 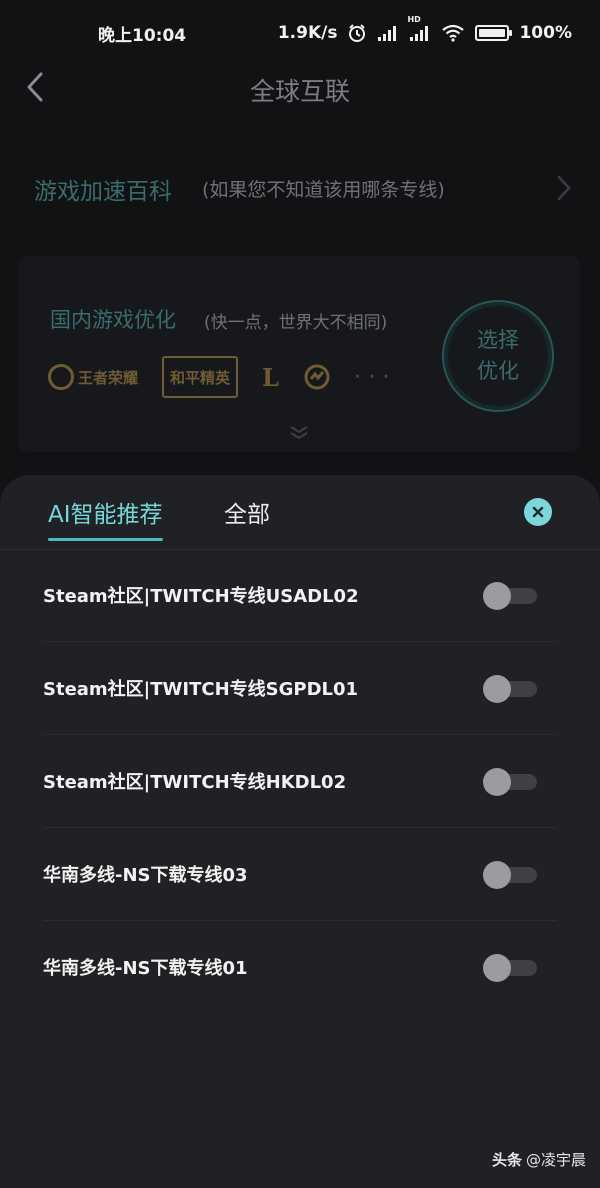 I want to click on game-encyclopedia-row: 游戏加速百科 (如果您不知道该用哪条专线), so click(x=300, y=190).